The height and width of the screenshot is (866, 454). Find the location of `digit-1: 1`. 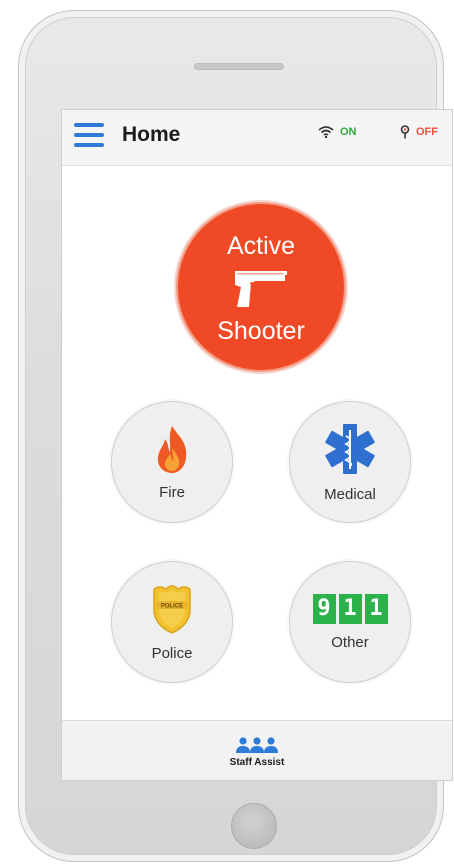

digit-1: 1 is located at coordinates (350, 608).